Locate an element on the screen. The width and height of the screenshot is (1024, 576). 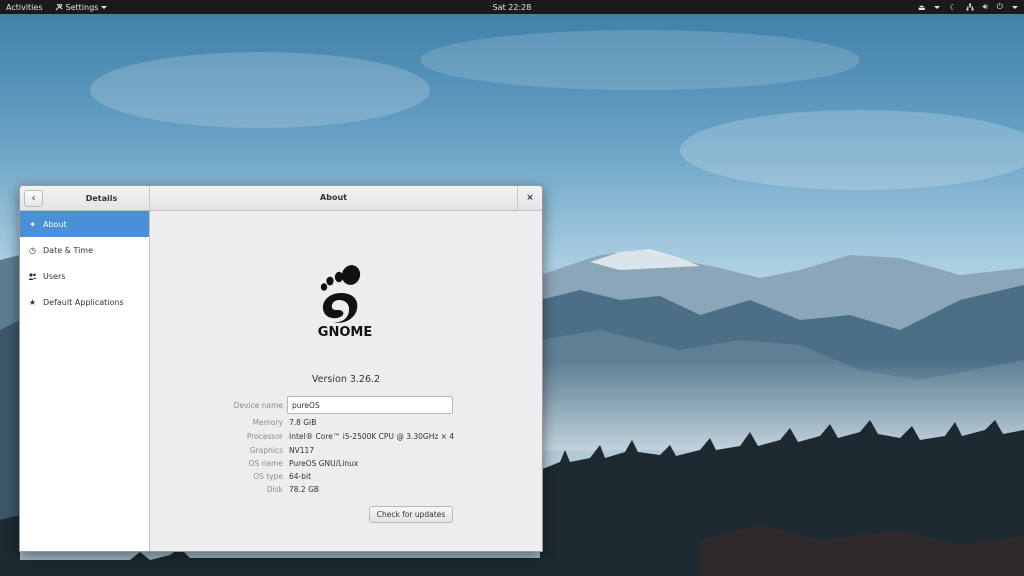
star-icon: ★ is located at coordinates (32, 302).